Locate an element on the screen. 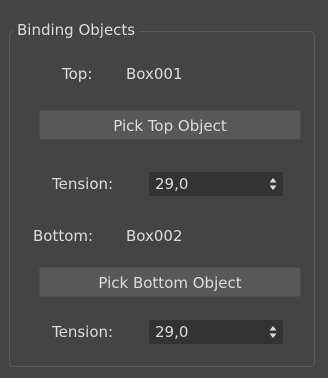 This screenshot has width=328, height=378. bottom-tension-value: 29,0 is located at coordinates (171, 332).